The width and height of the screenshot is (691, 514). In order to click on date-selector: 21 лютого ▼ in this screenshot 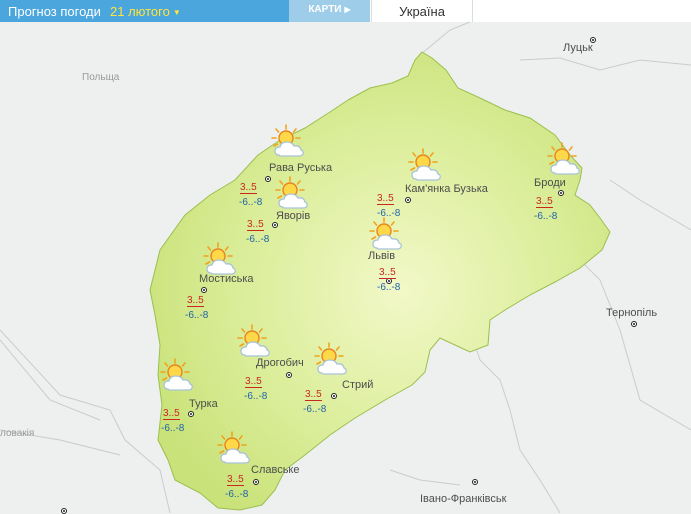, I will do `click(145, 11)`.